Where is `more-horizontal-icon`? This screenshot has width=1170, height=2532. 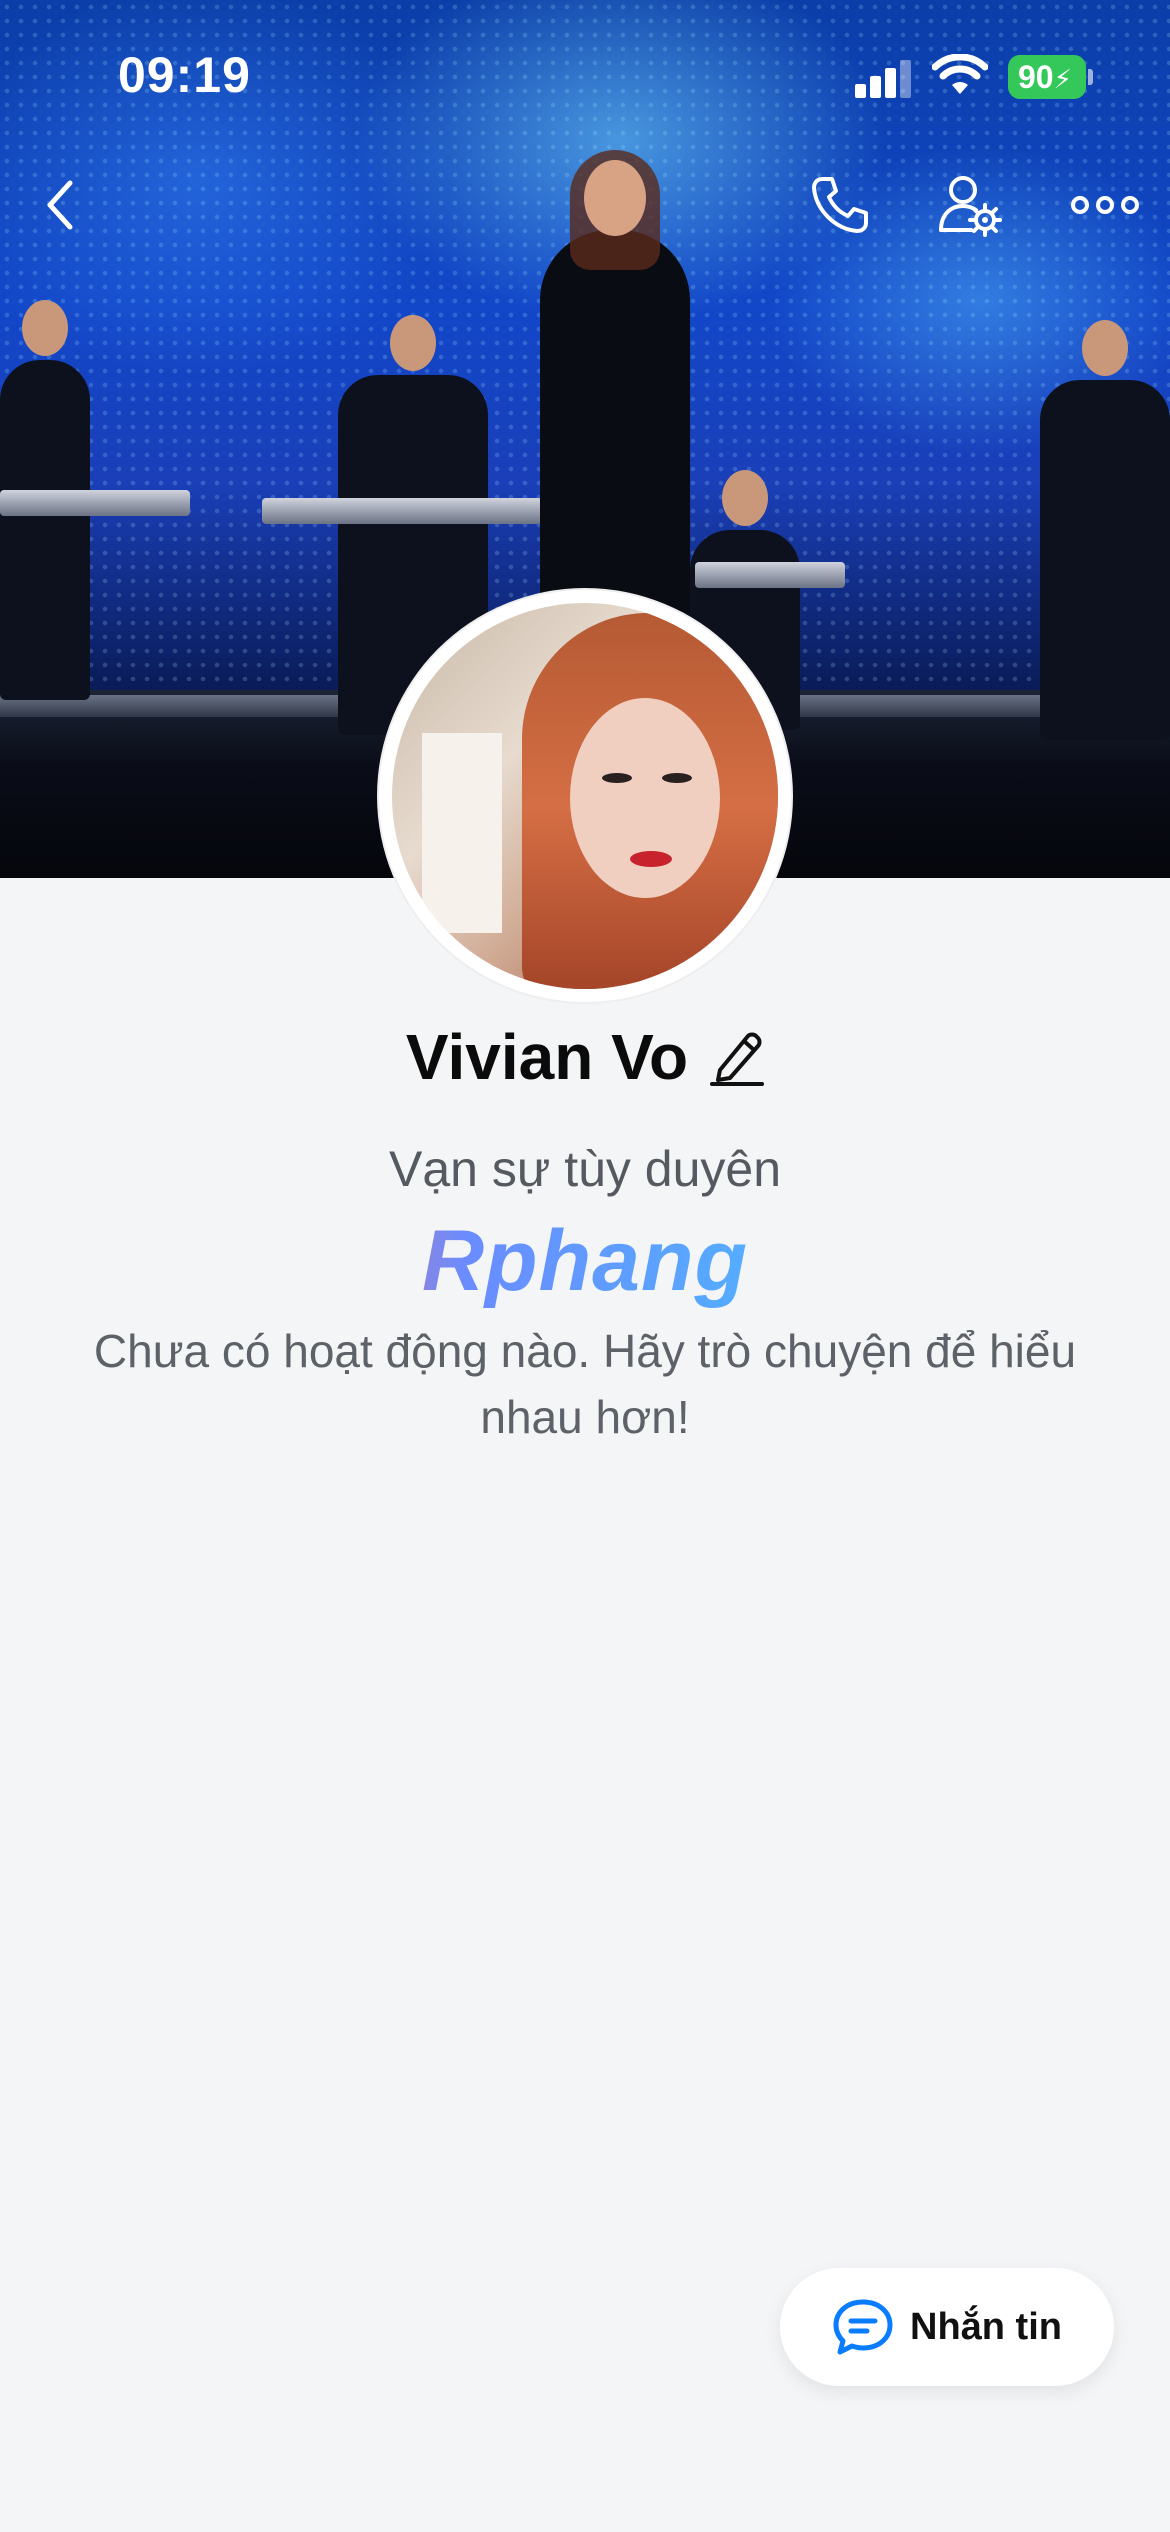
more-horizontal-icon is located at coordinates (1105, 205).